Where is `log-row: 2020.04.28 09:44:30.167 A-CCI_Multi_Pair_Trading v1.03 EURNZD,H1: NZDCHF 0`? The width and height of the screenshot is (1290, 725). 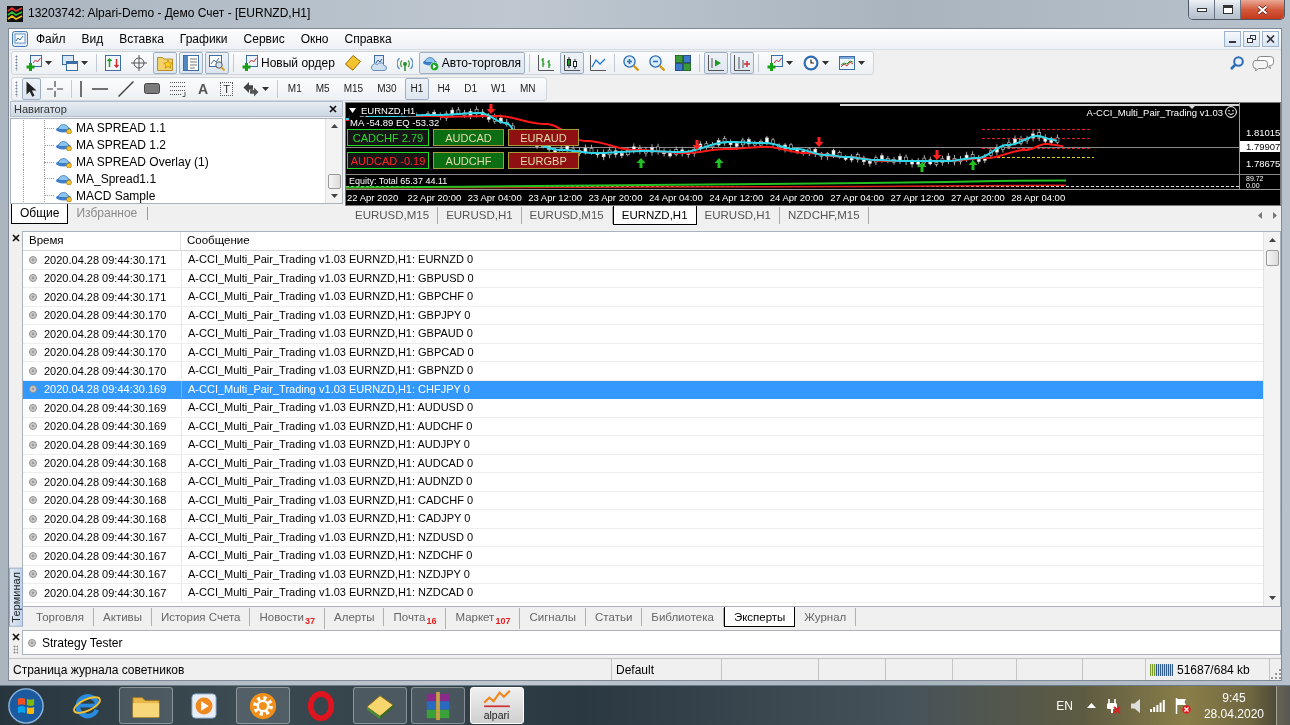
log-row: 2020.04.28 09:44:30.167 A-CCI_Multi_Pair_Trading v1.03 EURNZD,H1: NZDCHF 0 is located at coordinates (643, 556).